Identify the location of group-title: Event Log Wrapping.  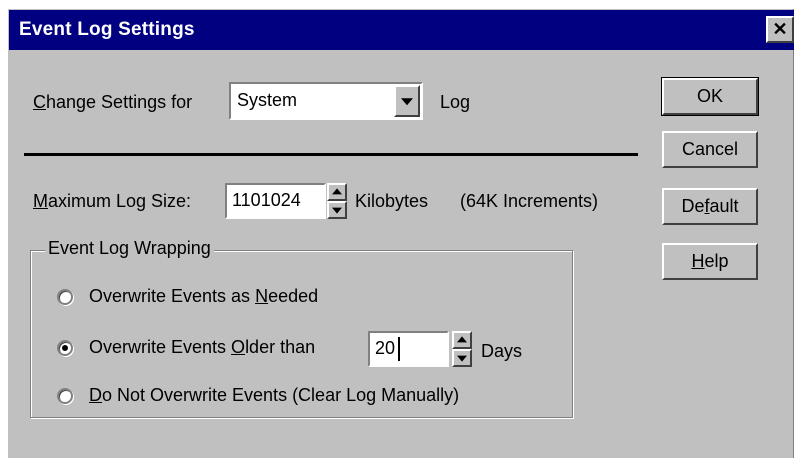
(129, 248).